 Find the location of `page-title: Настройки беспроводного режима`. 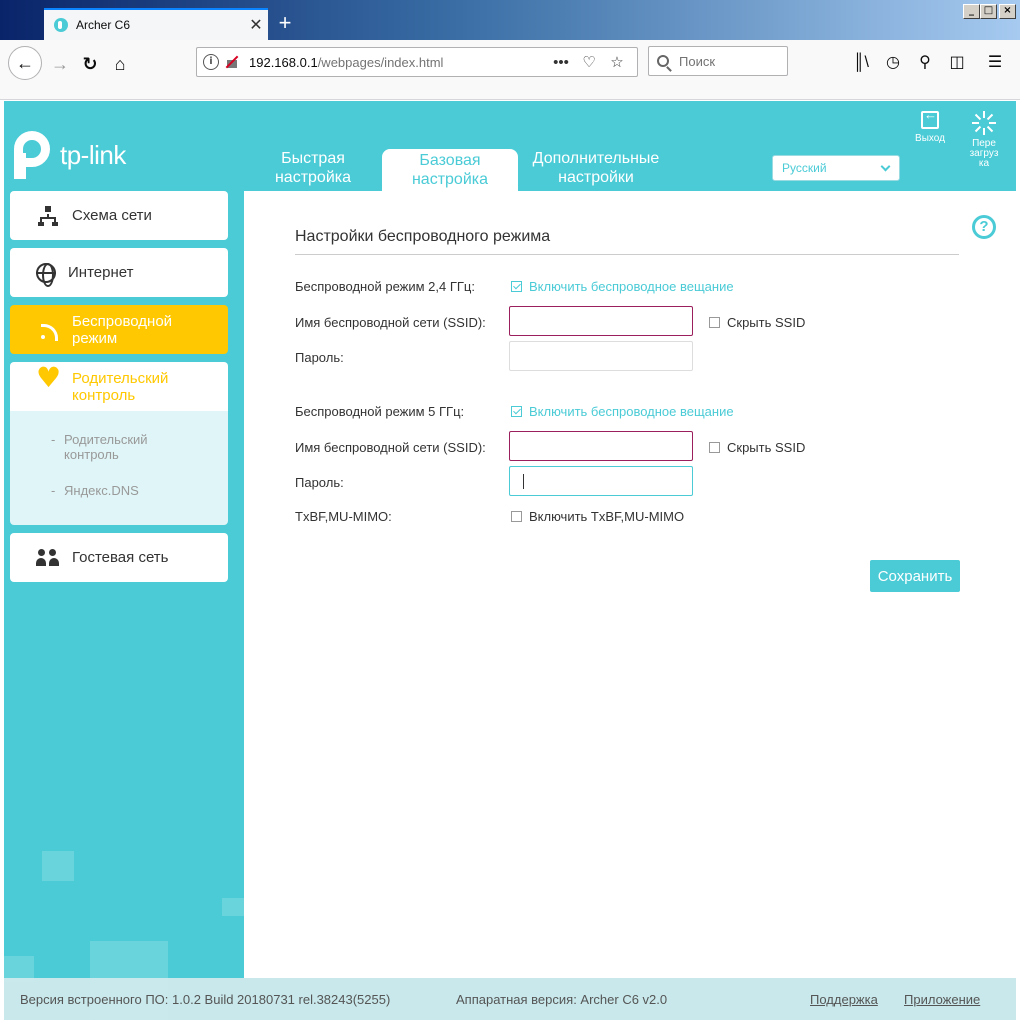

page-title: Настройки беспроводного режима is located at coordinates (423, 236).